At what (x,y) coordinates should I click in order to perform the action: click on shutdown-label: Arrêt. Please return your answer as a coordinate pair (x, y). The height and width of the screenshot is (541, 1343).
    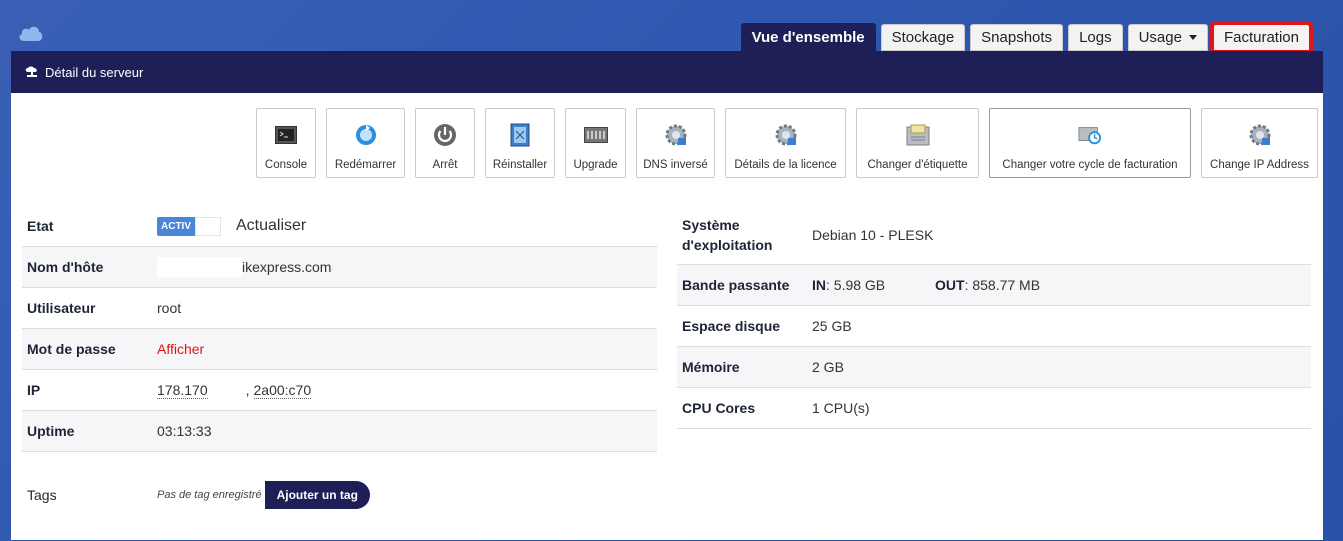
    Looking at the image, I should click on (445, 165).